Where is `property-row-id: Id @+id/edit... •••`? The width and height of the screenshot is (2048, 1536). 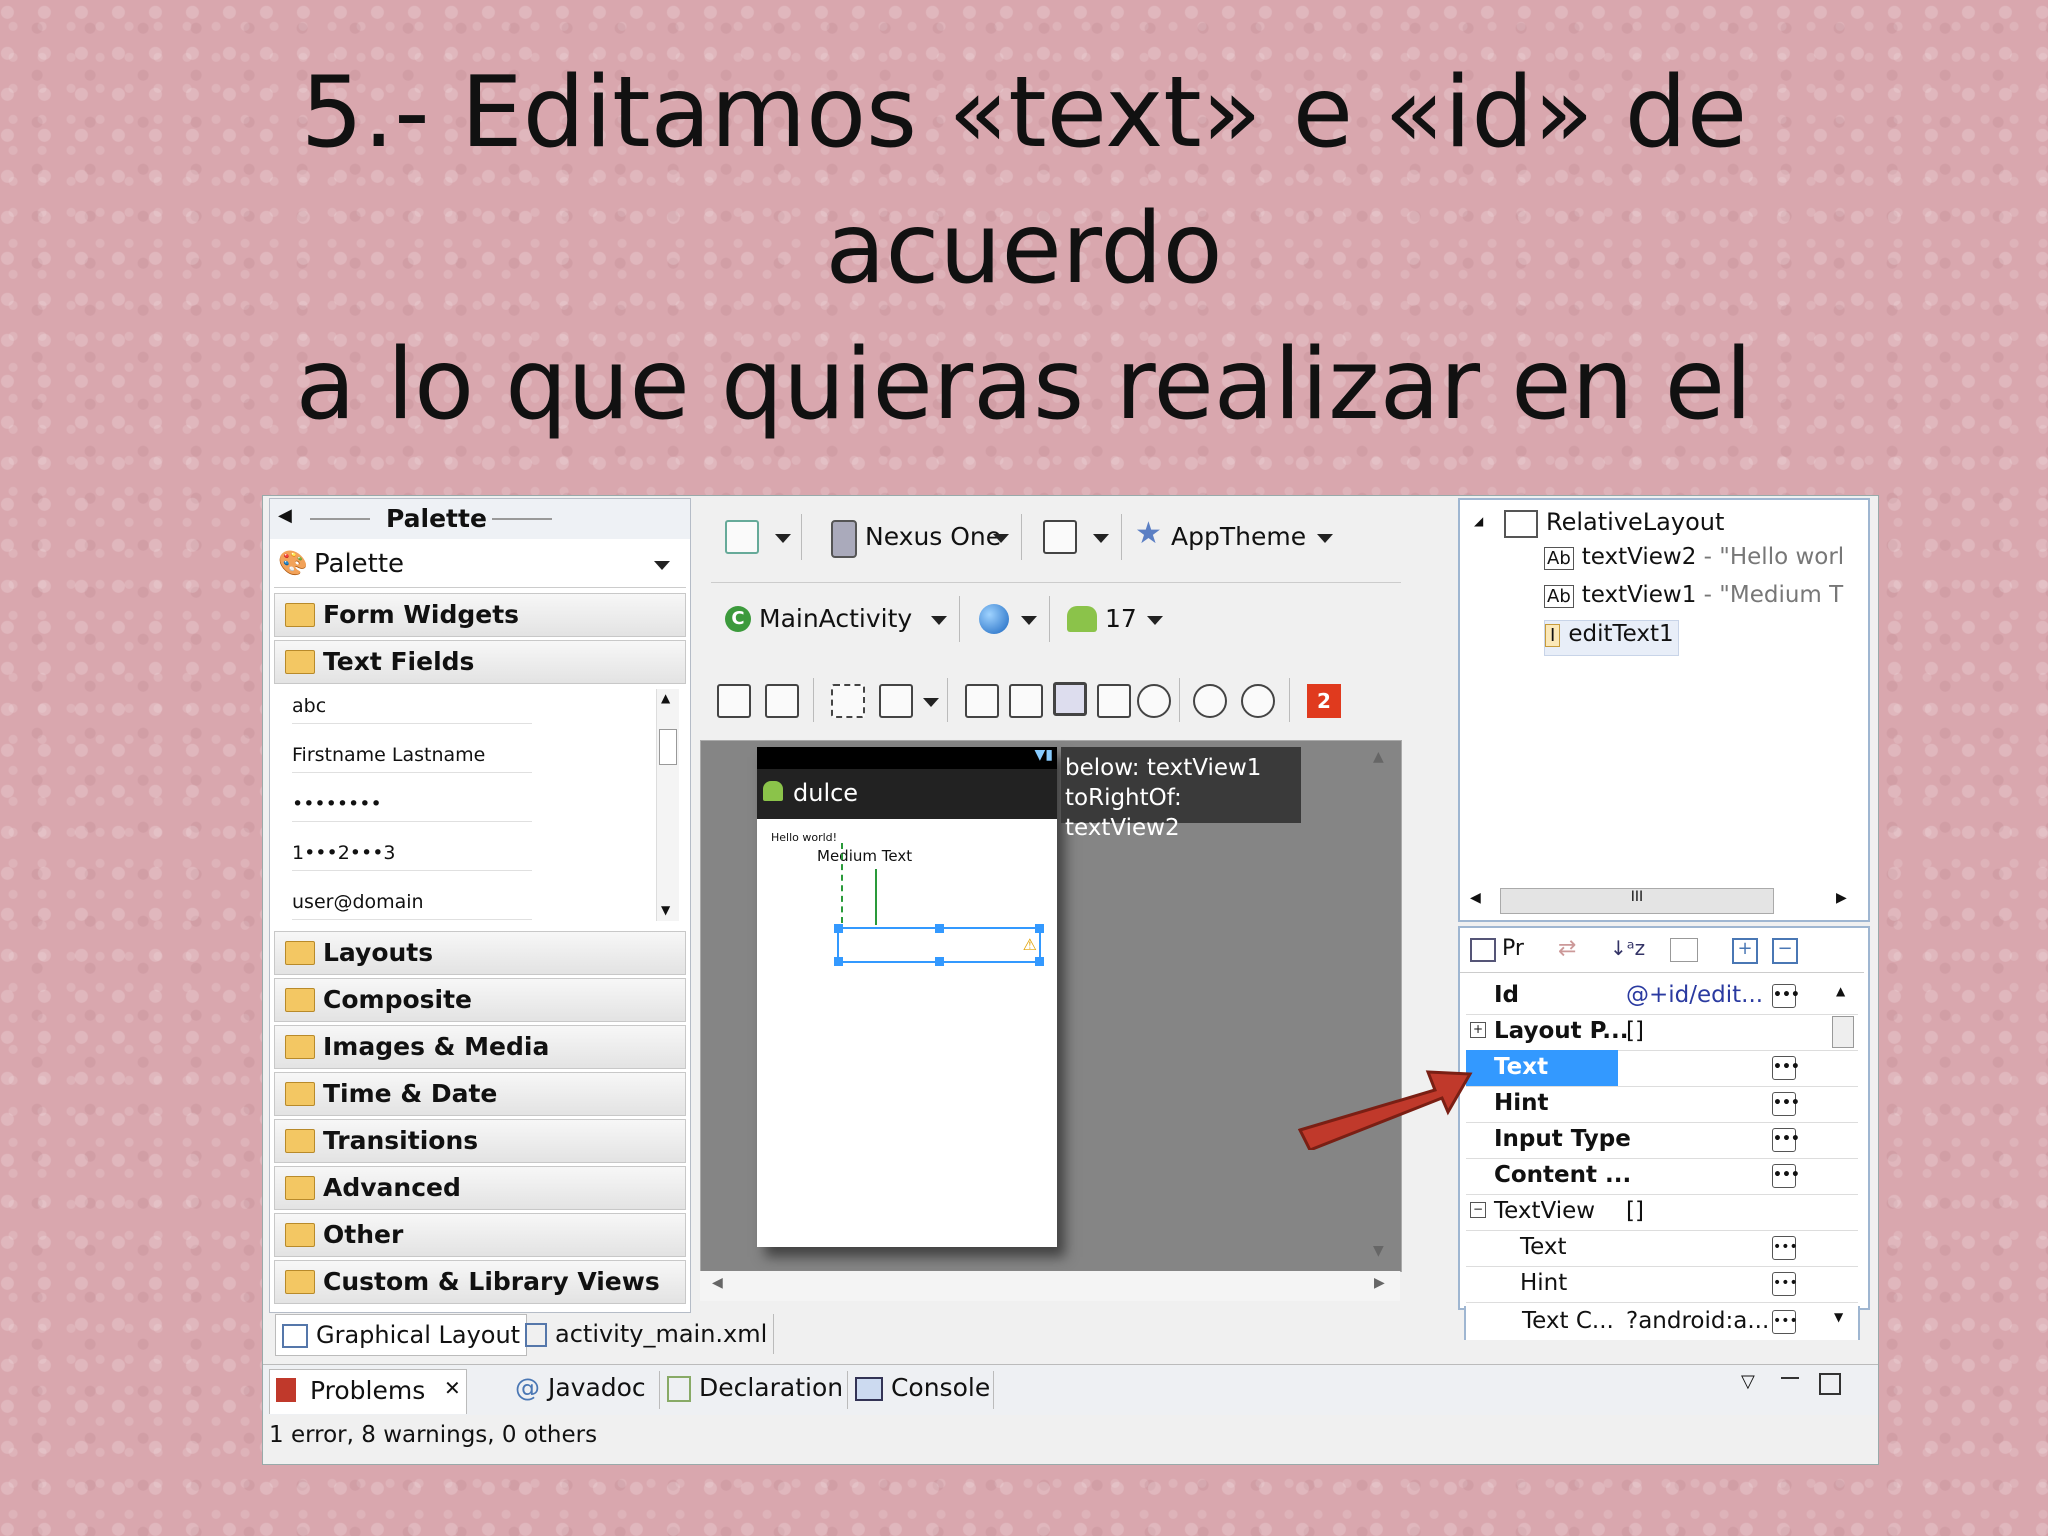
property-row-id: Id @+id/edit... ••• is located at coordinates (1662, 996).